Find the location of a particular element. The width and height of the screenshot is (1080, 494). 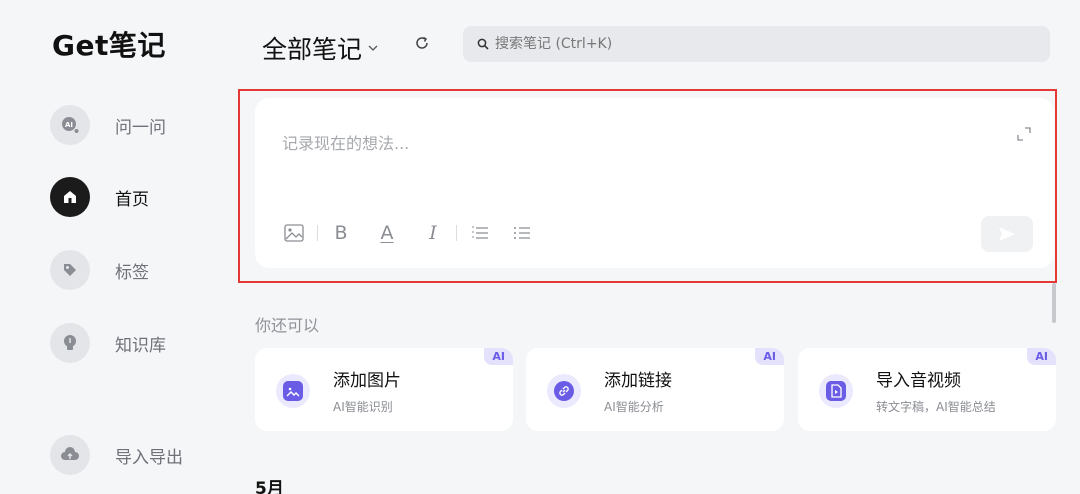

bold-icon: B is located at coordinates (341, 233).